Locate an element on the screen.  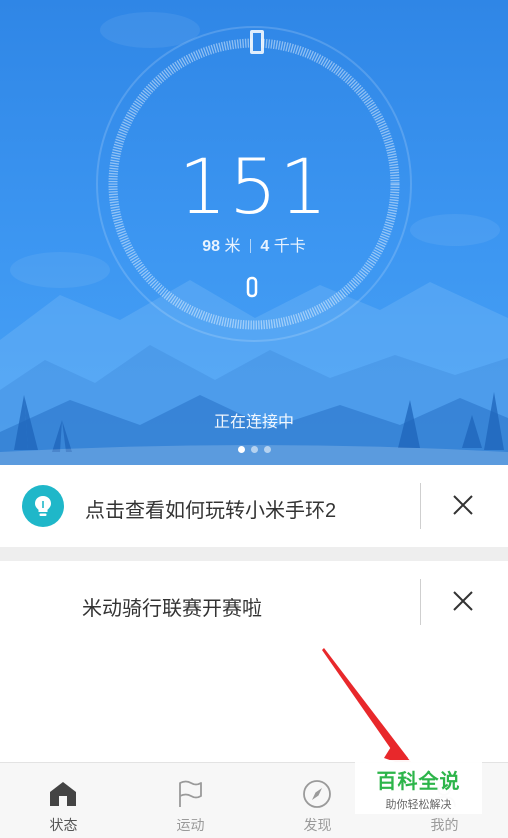
page-indicator is located at coordinates (254, 449).